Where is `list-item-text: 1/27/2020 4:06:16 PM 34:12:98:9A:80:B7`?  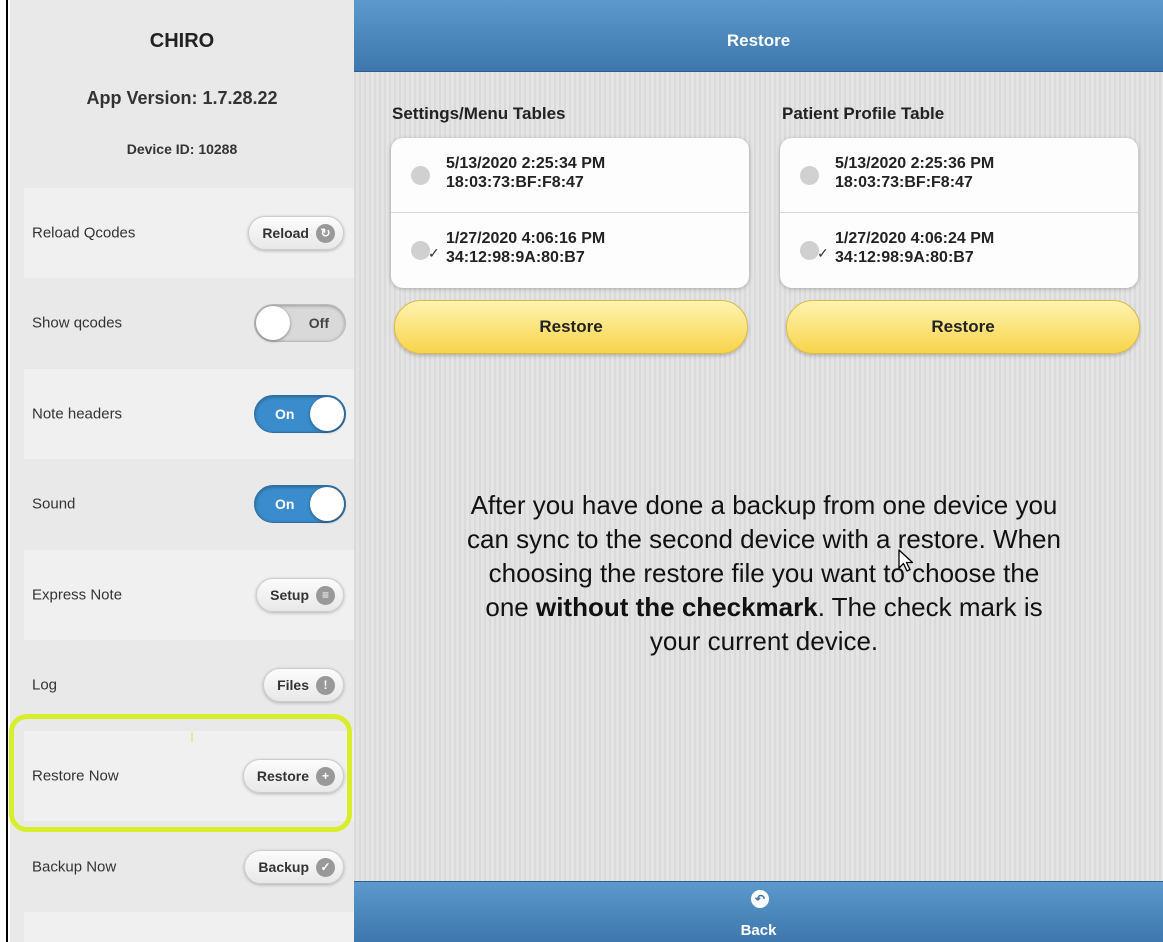
list-item-text: 1/27/2020 4:06:16 PM 34:12:98:9A:80:B7 is located at coordinates (525, 248).